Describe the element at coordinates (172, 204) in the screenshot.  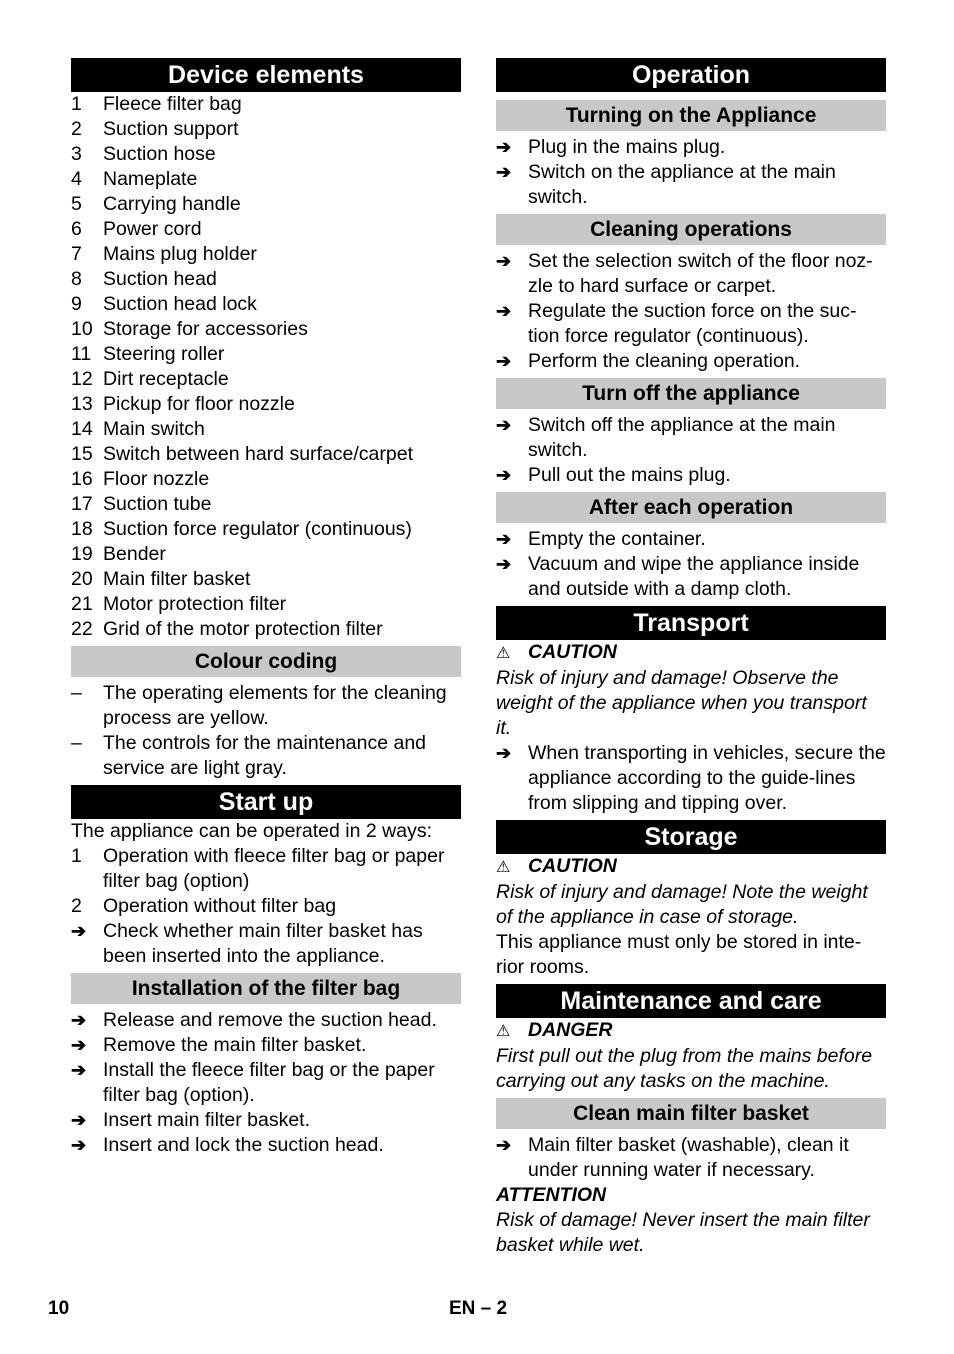
I see `item-label: Carrying handle` at that location.